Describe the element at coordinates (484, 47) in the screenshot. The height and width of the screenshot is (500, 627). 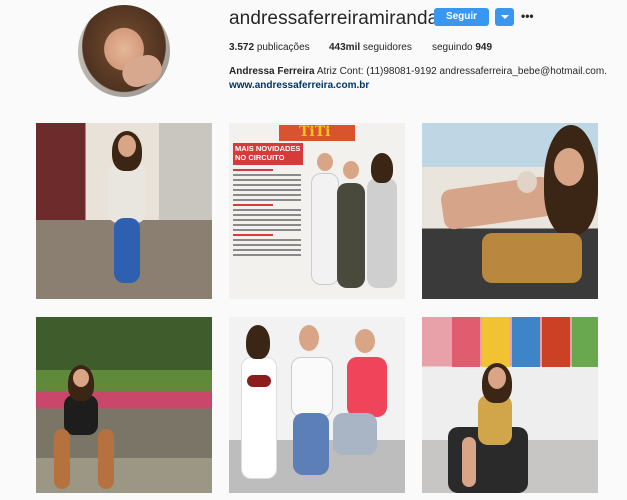
I see `following-count: 949` at that location.